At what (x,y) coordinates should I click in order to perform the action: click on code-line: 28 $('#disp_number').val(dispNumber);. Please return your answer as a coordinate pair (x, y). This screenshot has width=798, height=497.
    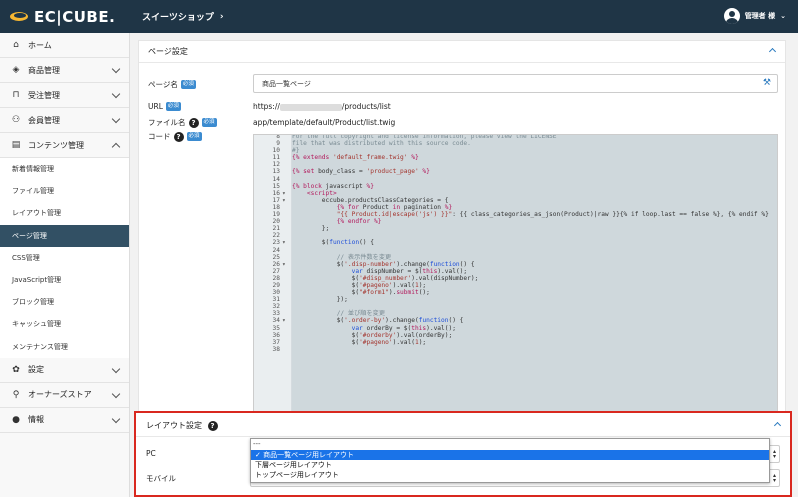
    Looking at the image, I should click on (515, 278).